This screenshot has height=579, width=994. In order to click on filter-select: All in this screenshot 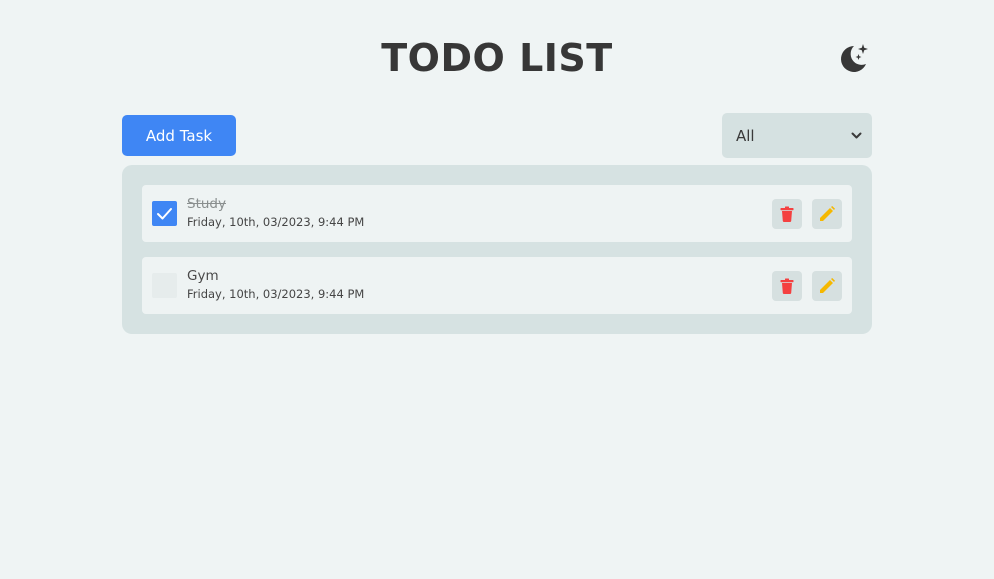, I will do `click(797, 135)`.